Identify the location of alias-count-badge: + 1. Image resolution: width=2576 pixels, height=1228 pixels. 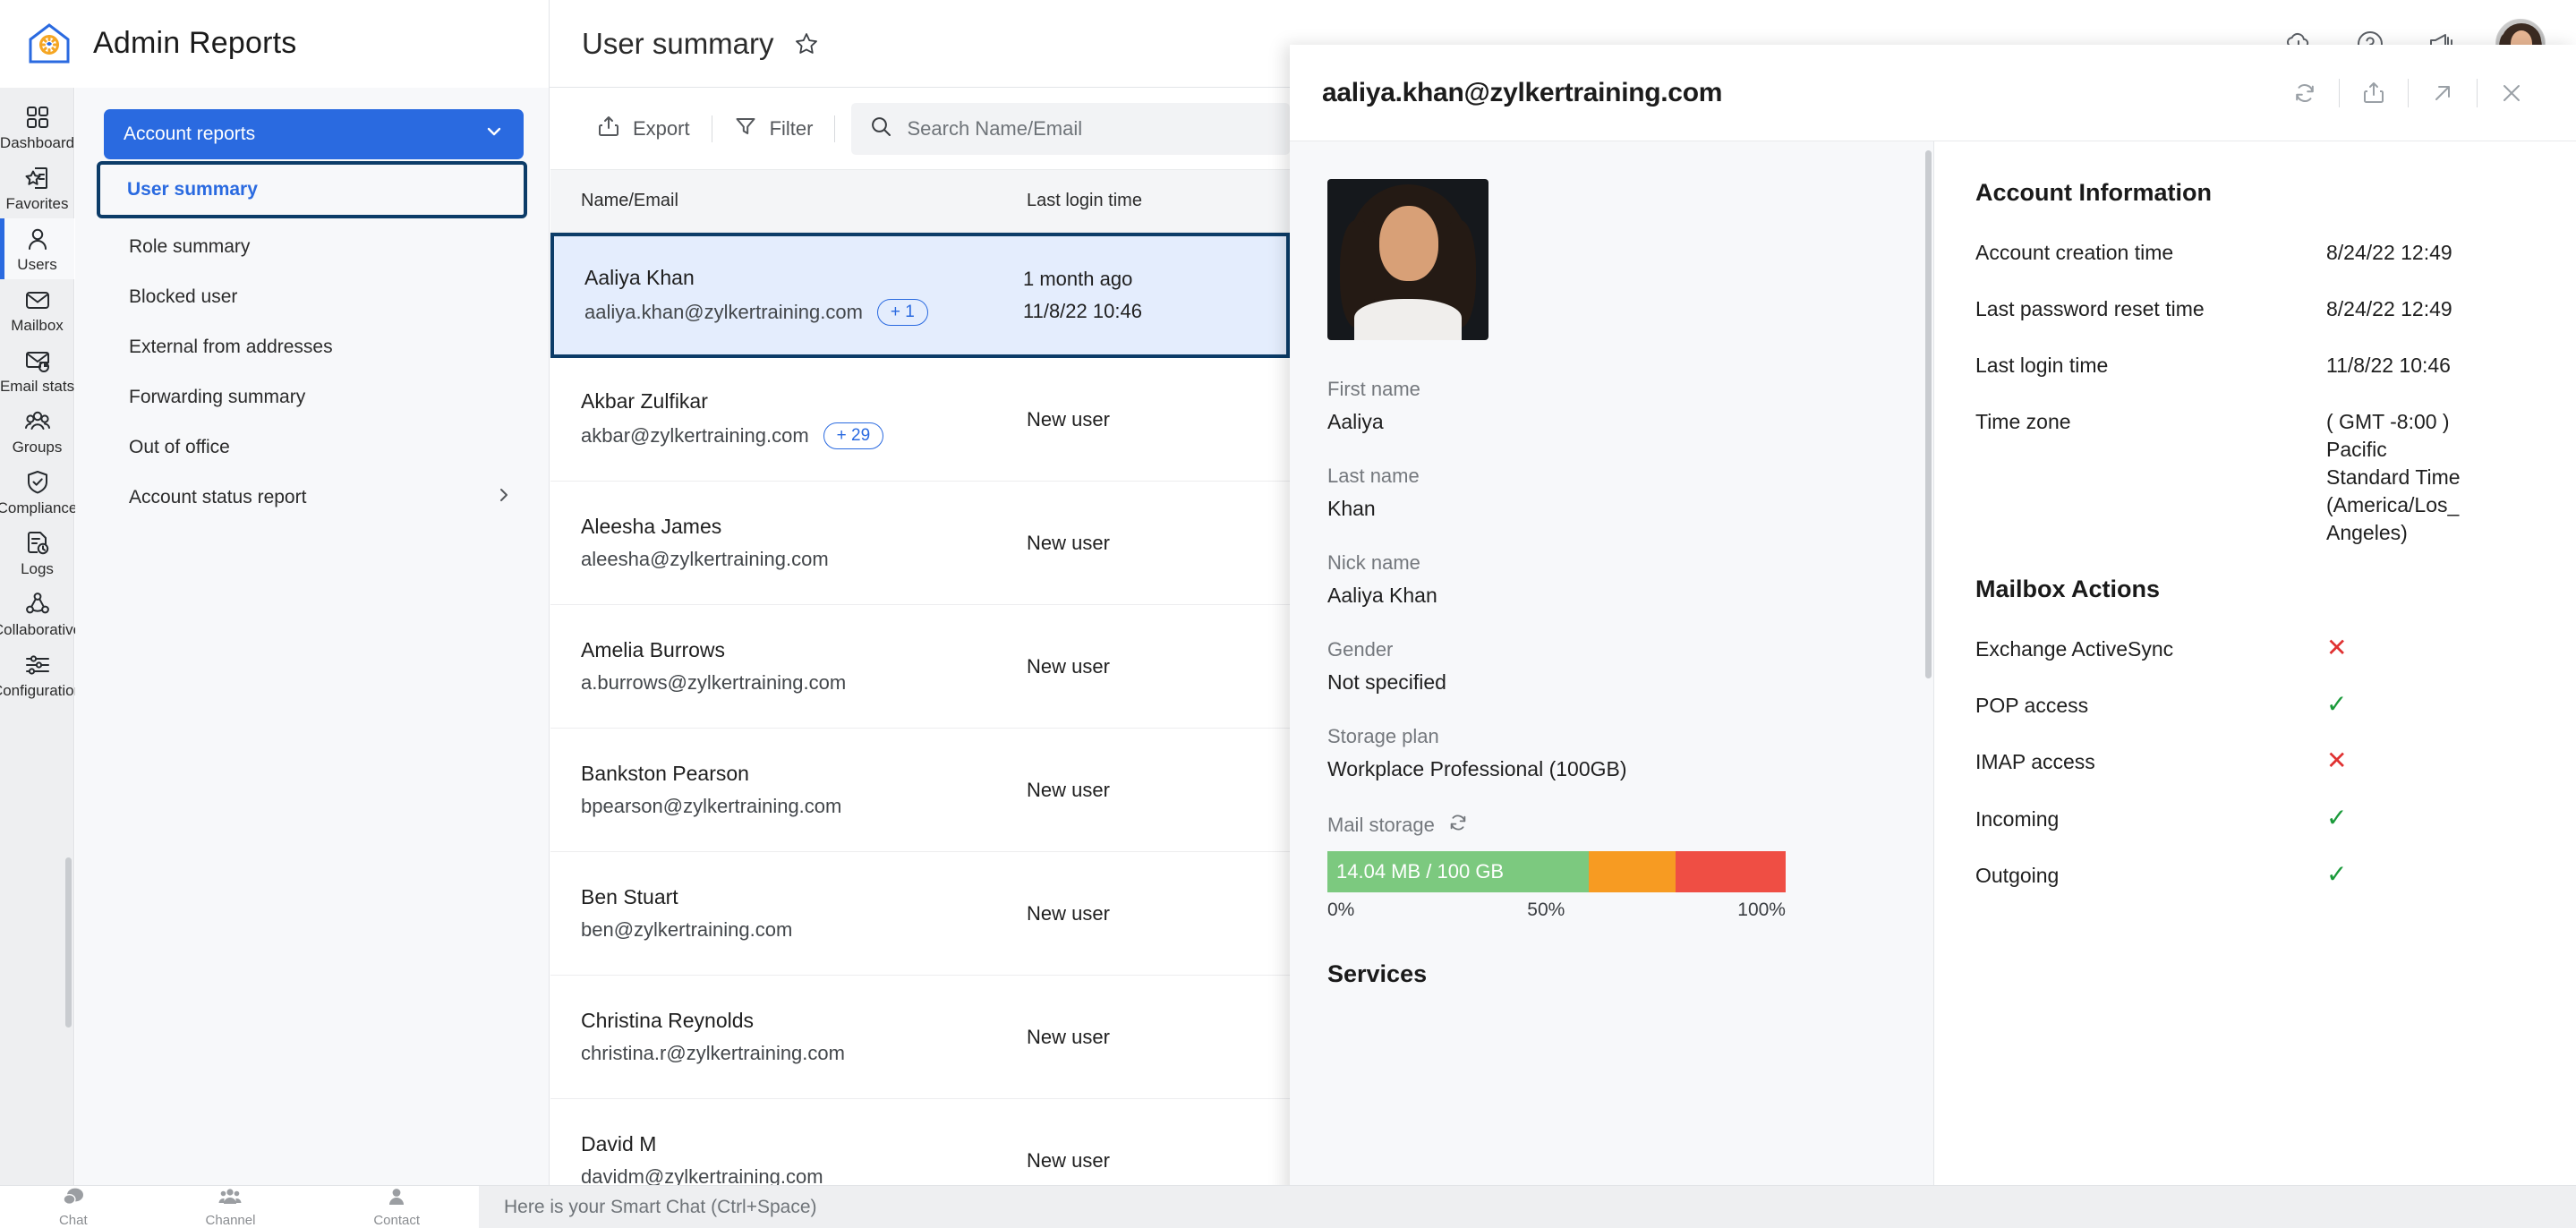
(902, 312).